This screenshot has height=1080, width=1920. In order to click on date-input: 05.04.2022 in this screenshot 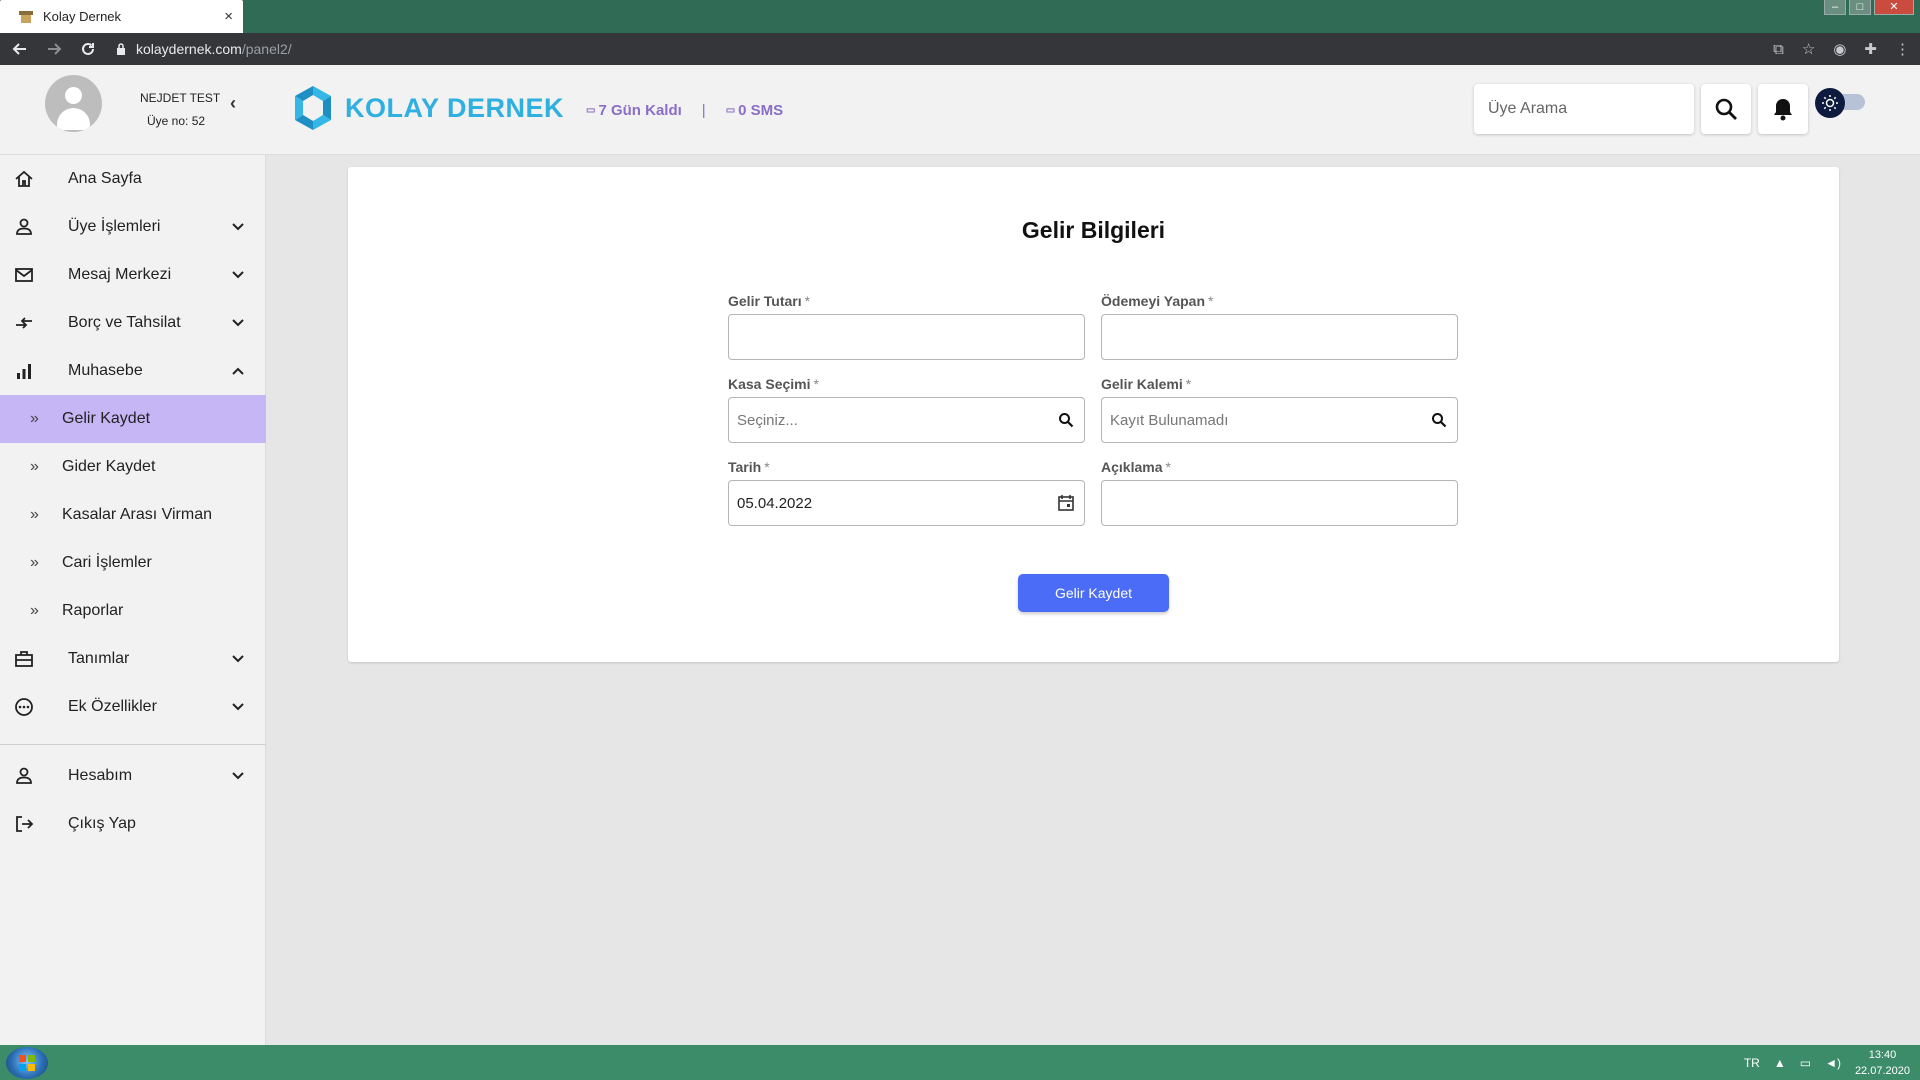, I will do `click(906, 503)`.